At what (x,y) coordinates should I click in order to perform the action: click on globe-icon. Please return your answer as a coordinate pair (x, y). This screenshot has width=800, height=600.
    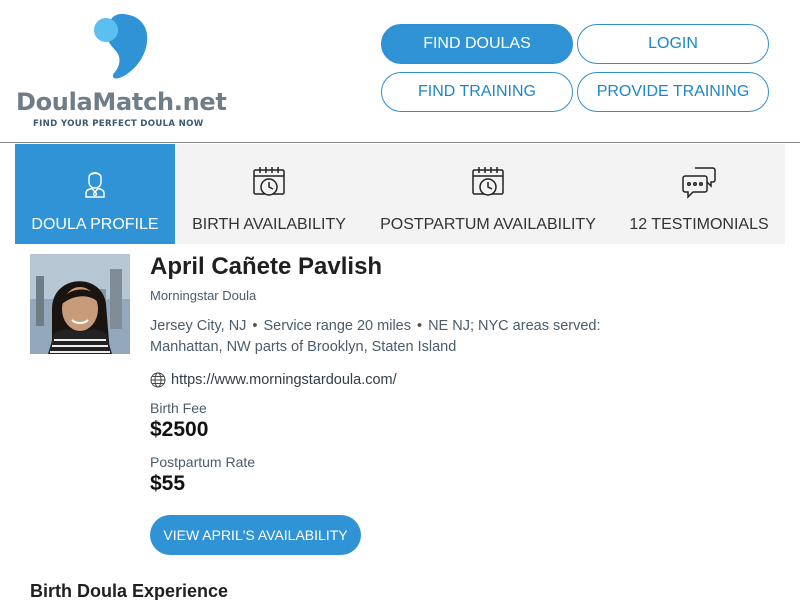
    Looking at the image, I should click on (158, 380).